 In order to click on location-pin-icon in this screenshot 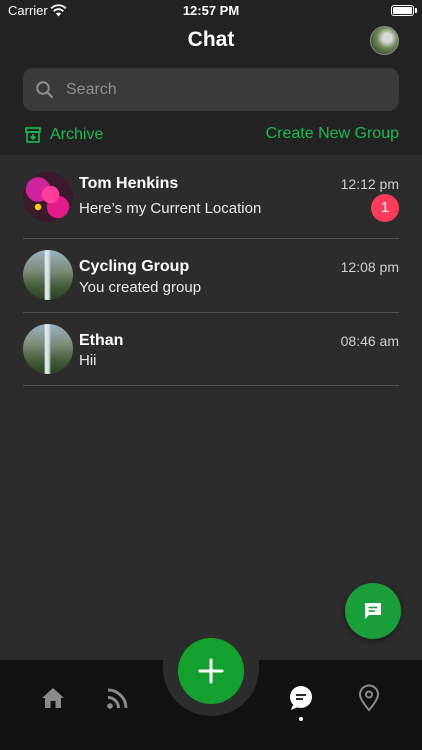, I will do `click(369, 698)`.